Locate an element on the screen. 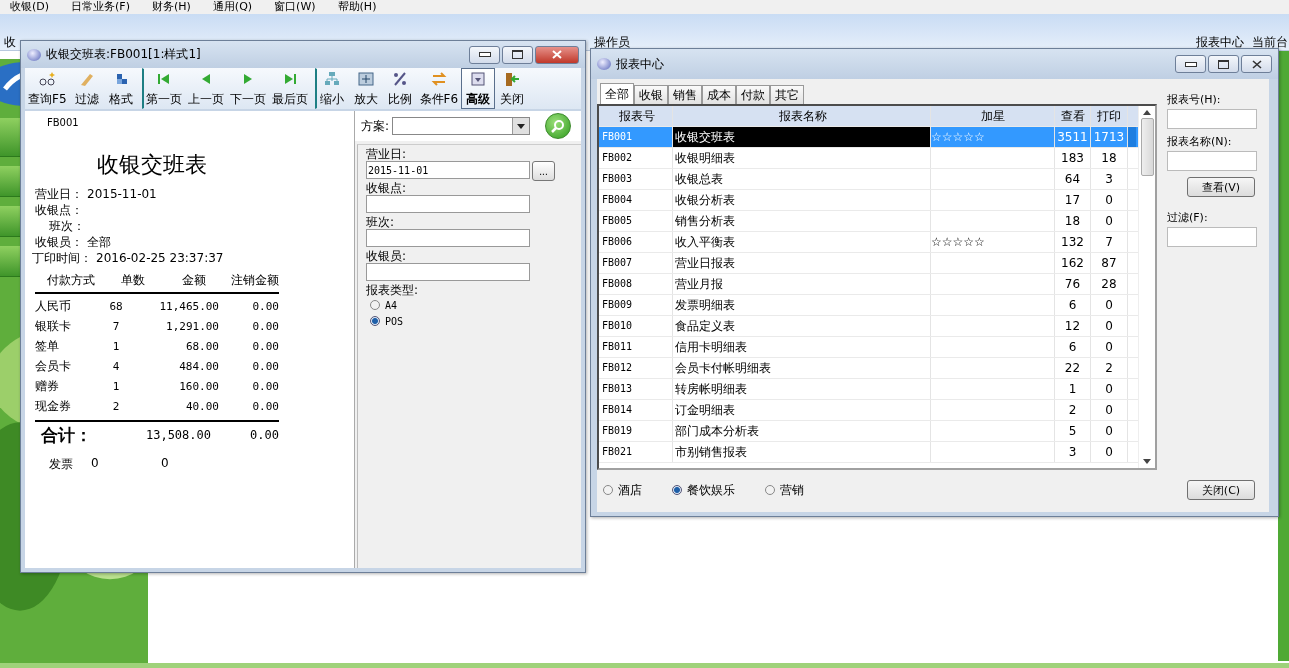 The height and width of the screenshot is (668, 1289). toolbar-button: 查询F5 is located at coordinates (47, 88).